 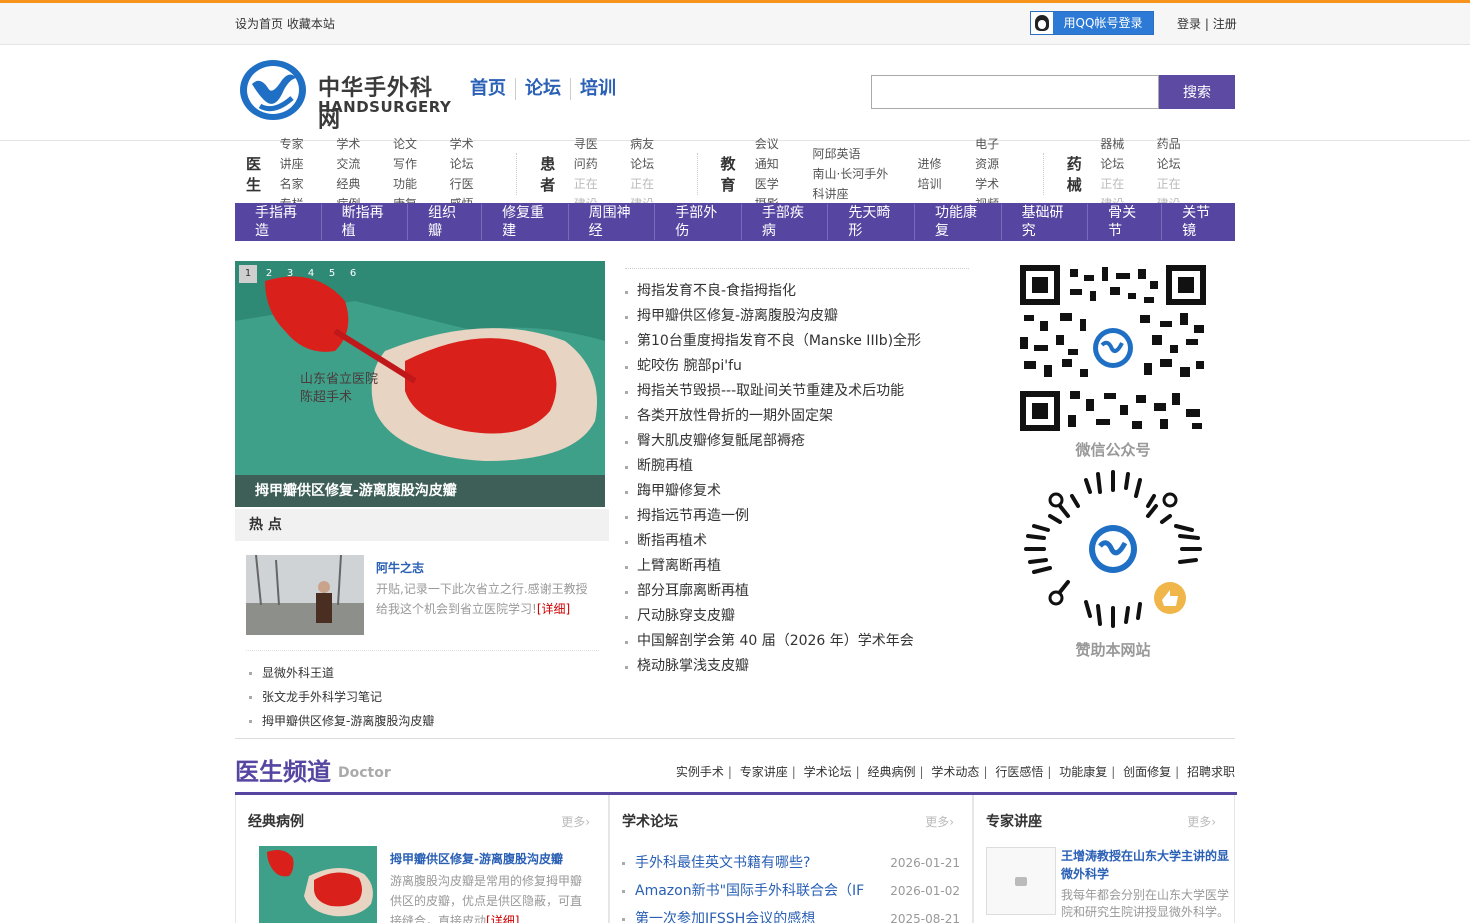 What do you see at coordinates (429, 673) in the screenshot?
I see `list-item: 显微外科王道` at bounding box center [429, 673].